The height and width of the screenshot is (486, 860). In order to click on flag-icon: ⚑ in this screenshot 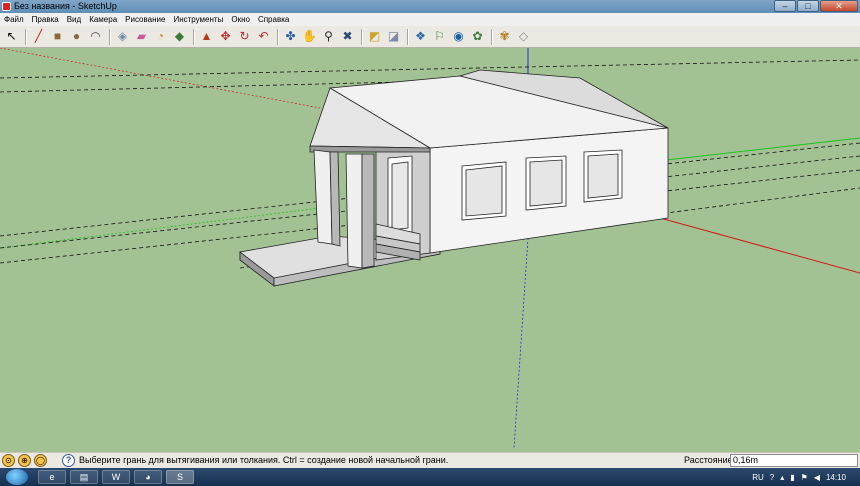, I will do `click(804, 477)`.